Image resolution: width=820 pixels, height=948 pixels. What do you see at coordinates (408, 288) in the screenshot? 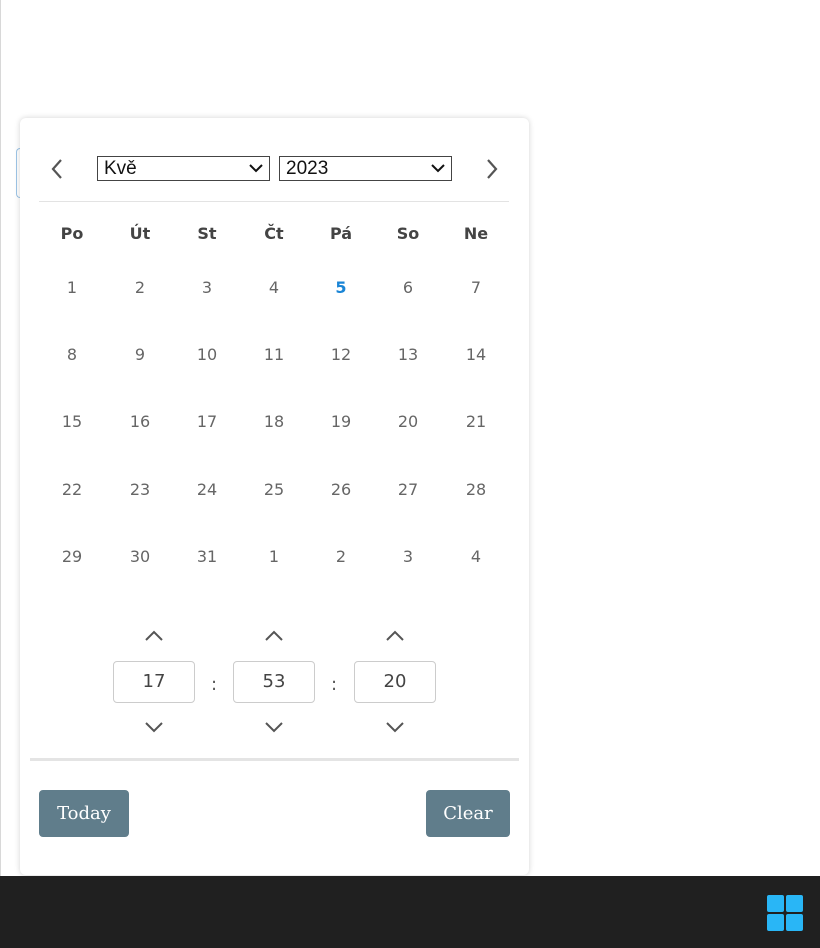
I see `calendar-day: 6` at bounding box center [408, 288].